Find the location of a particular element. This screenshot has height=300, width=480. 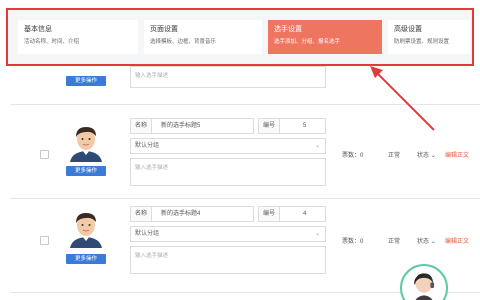

step-tab-page-settings: 页面设置 选择模板、边框、背景音乐 is located at coordinates (203, 37).